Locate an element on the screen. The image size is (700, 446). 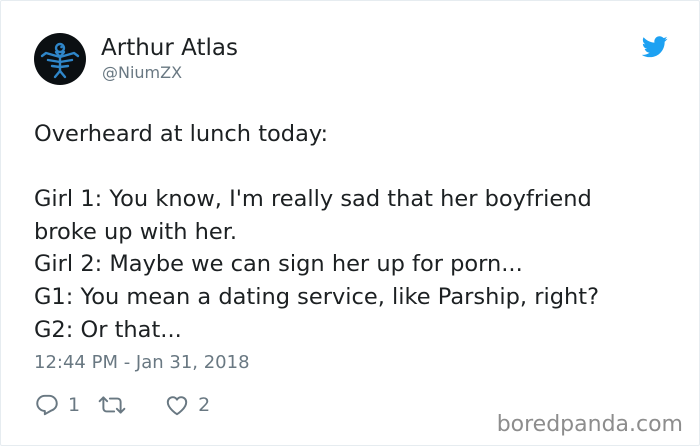
reply-count: 1 is located at coordinates (74, 405).